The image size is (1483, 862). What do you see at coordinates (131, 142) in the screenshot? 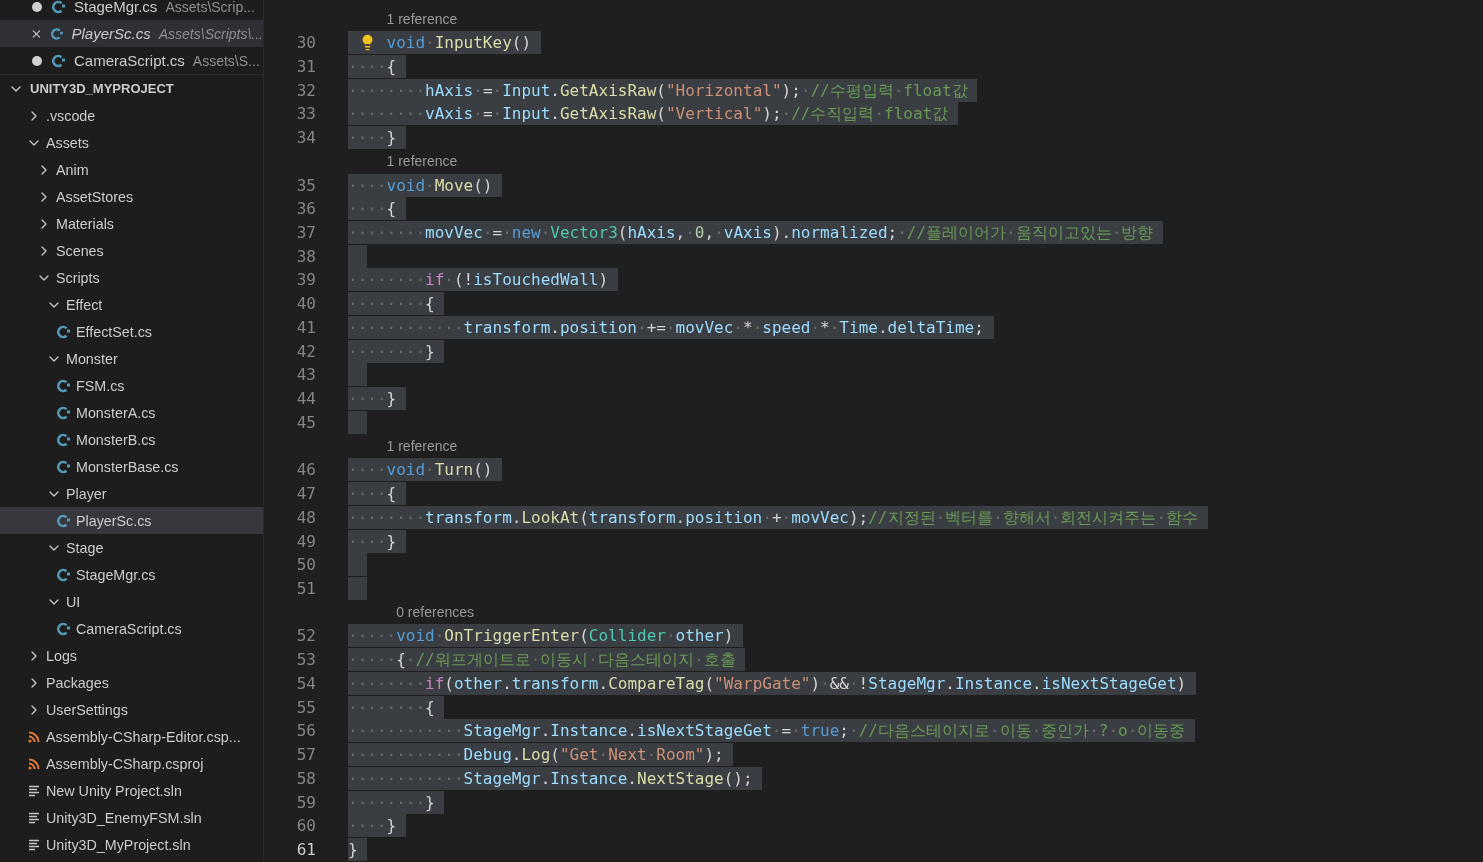
I see `tree-item: Assets` at bounding box center [131, 142].